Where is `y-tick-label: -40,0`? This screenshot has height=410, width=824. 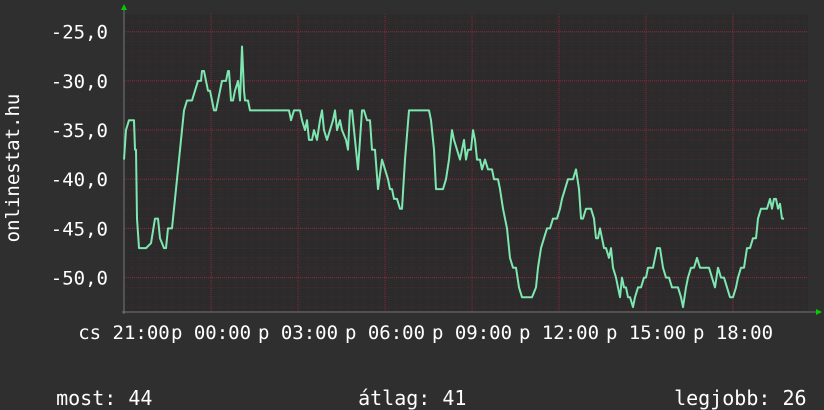 y-tick-label: -40,0 is located at coordinates (79, 180).